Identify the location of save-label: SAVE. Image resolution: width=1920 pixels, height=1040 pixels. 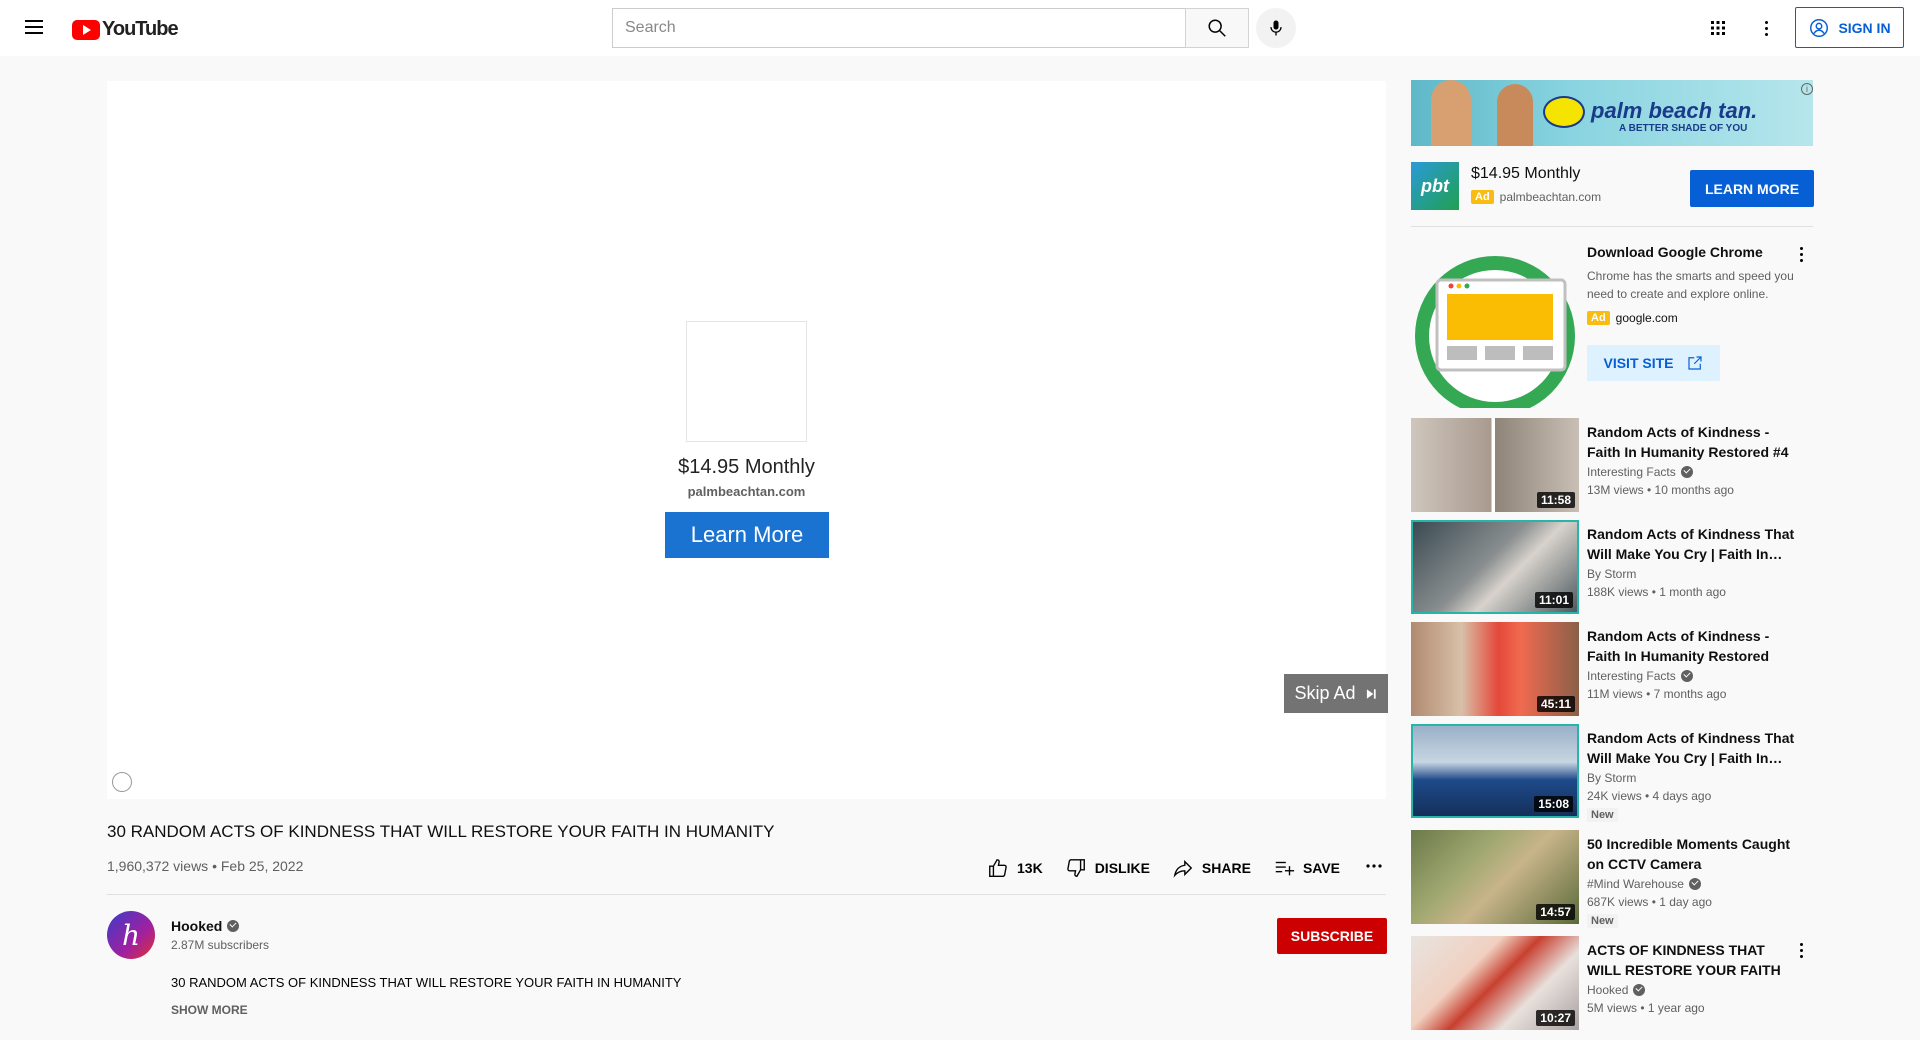
(1321, 868).